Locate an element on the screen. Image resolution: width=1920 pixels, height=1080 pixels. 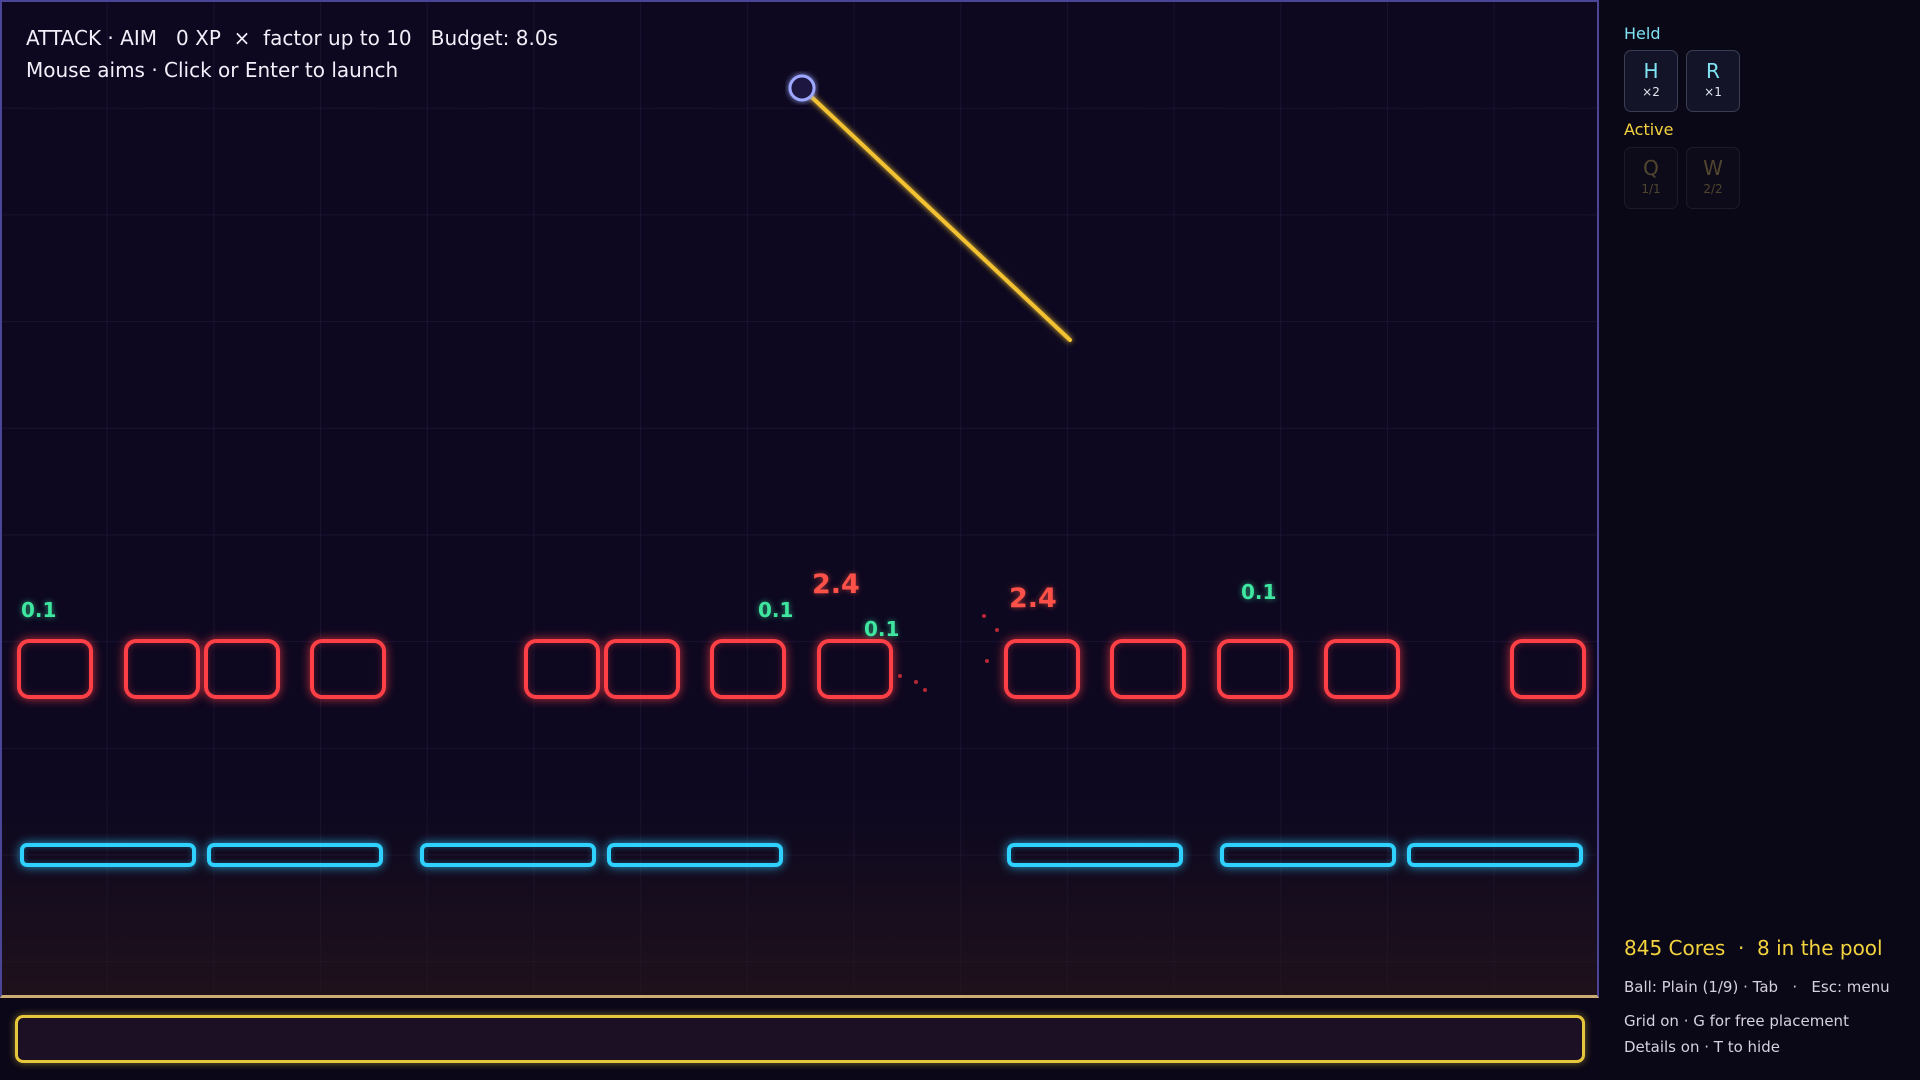
held-card-h: H ×2 is located at coordinates (1651, 81).